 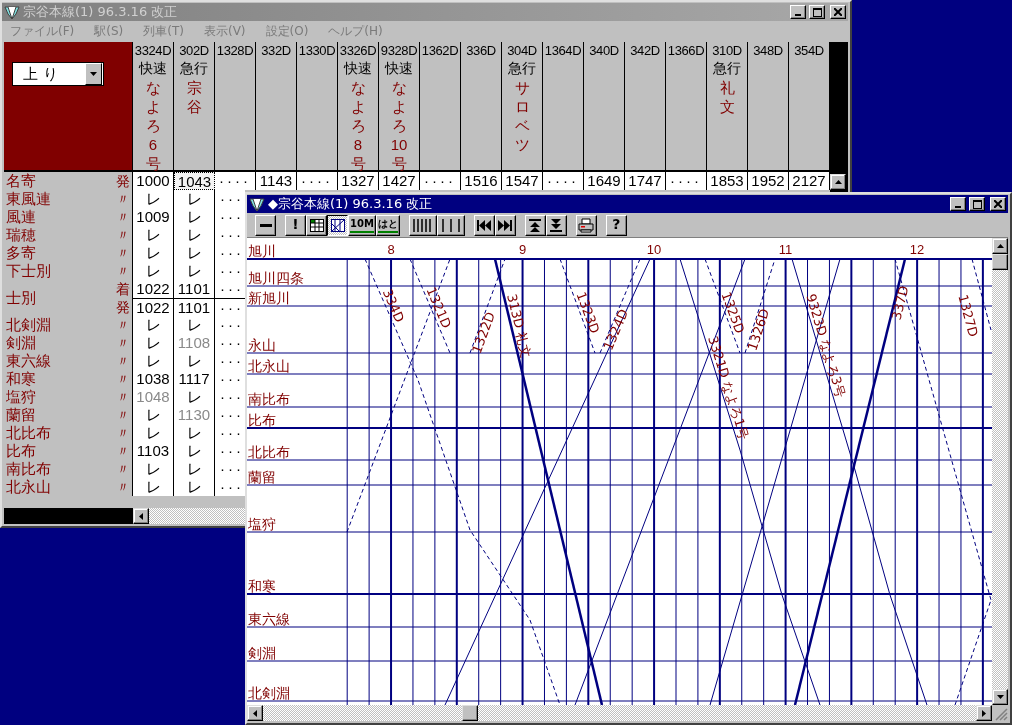 I want to click on scroll-down-button, so click(x=1000, y=697).